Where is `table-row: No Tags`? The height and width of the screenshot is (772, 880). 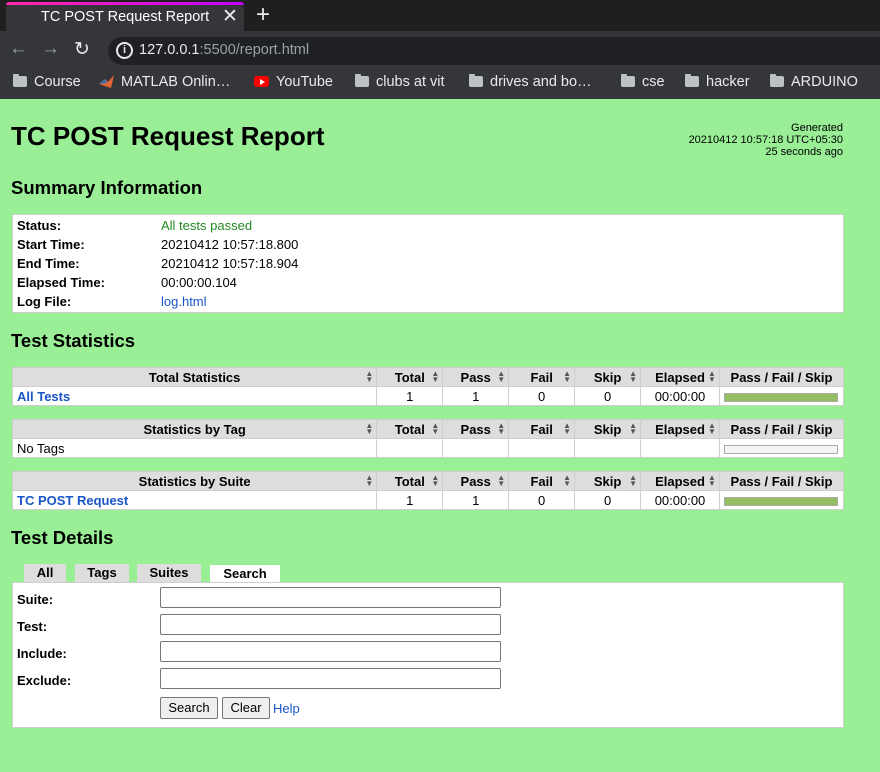
table-row: No Tags is located at coordinates (428, 448).